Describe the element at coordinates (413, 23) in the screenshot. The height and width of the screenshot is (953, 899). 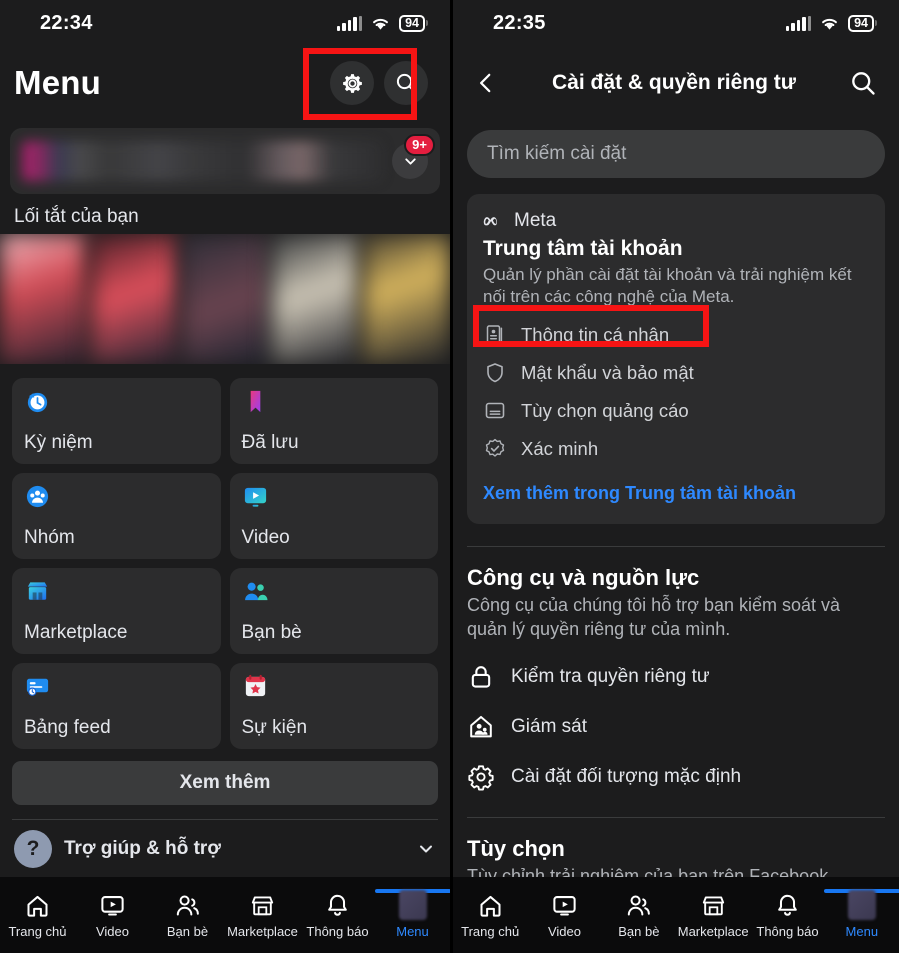
I see `battery-indicator: 94` at that location.